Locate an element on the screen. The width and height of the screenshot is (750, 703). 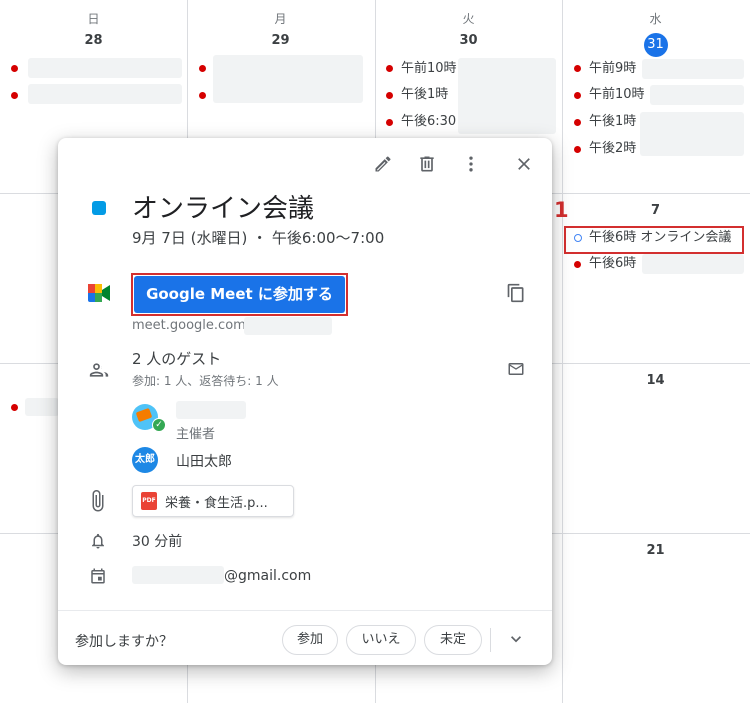
close-icon is located at coordinates (524, 164).